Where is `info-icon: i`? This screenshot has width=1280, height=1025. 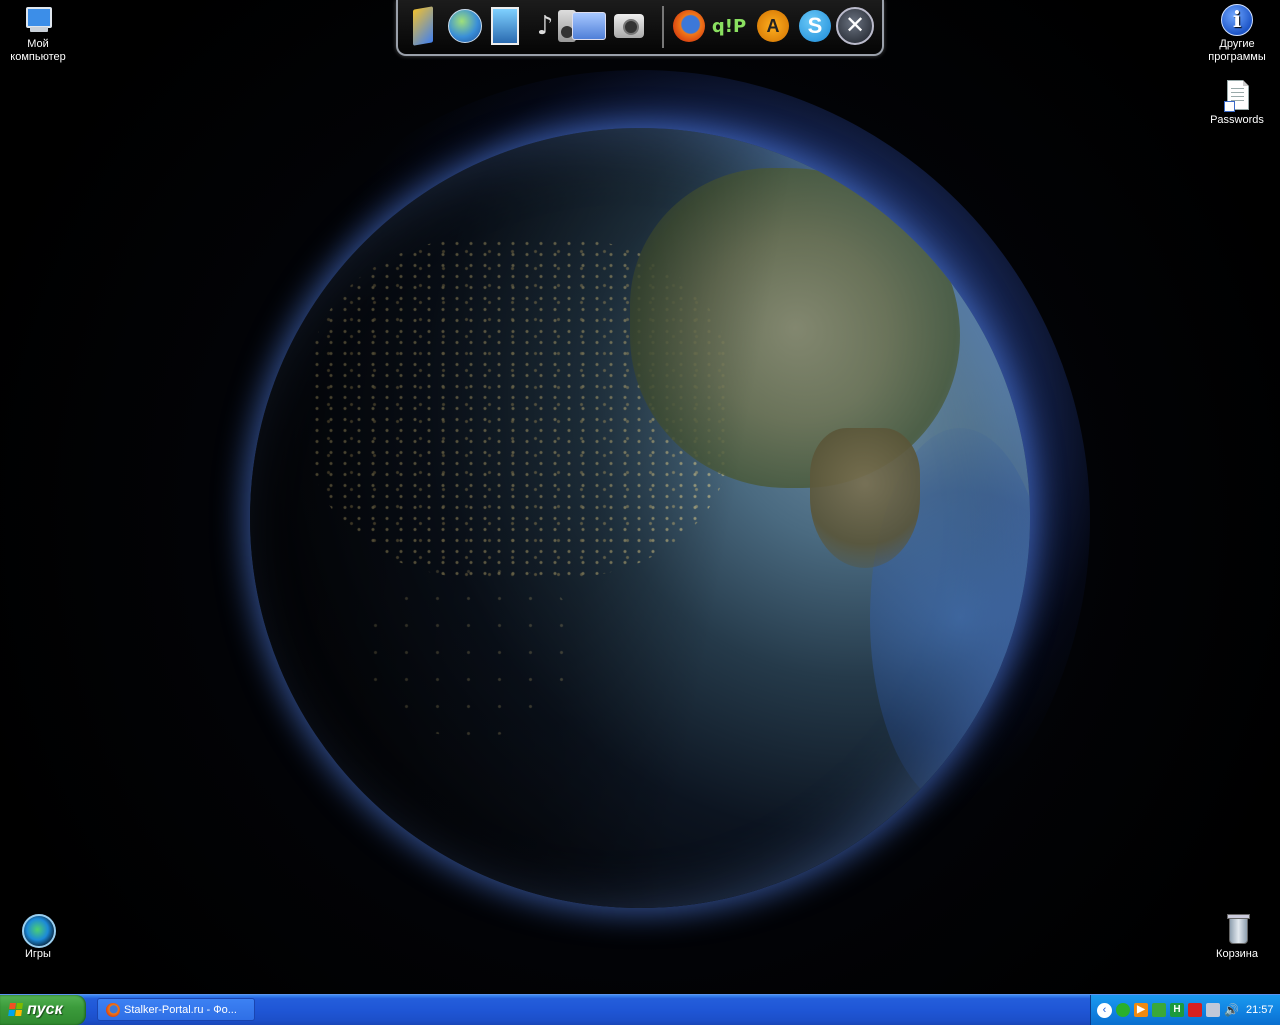
info-icon: i is located at coordinates (1237, 20).